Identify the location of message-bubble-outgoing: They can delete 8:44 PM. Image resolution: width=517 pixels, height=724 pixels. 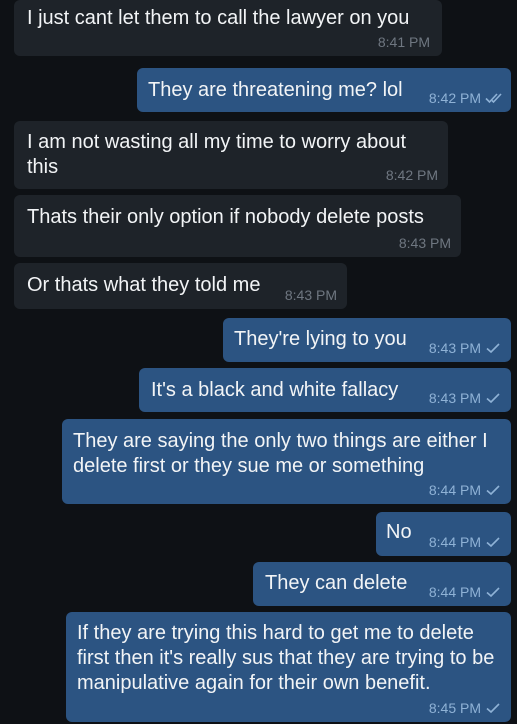
(382, 584).